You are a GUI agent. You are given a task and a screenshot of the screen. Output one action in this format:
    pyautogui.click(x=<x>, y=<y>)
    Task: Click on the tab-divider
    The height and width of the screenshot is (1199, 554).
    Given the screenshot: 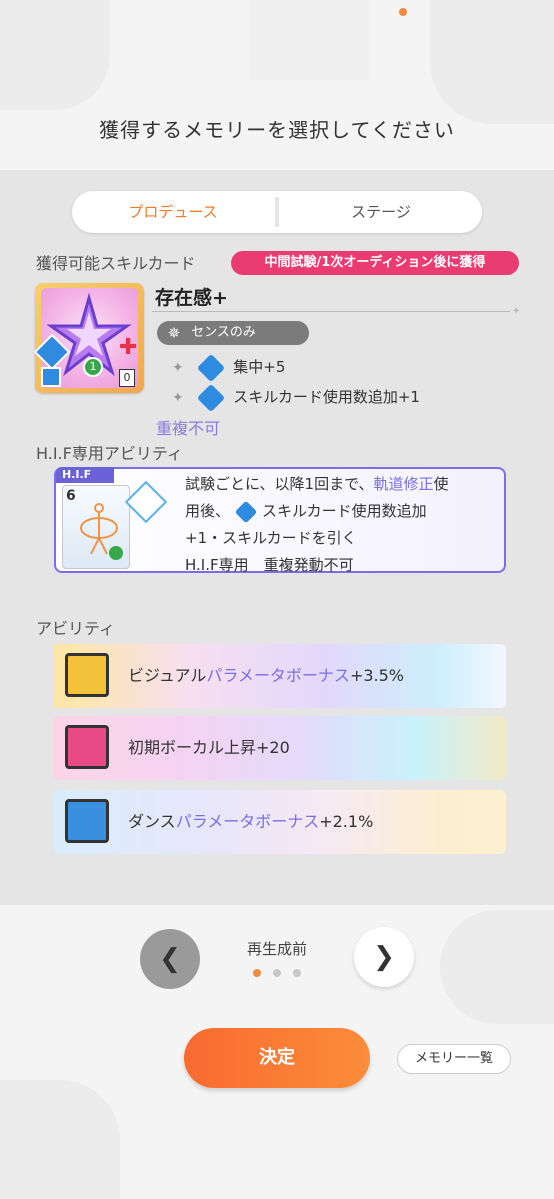 What is the action you would take?
    pyautogui.click(x=277, y=212)
    